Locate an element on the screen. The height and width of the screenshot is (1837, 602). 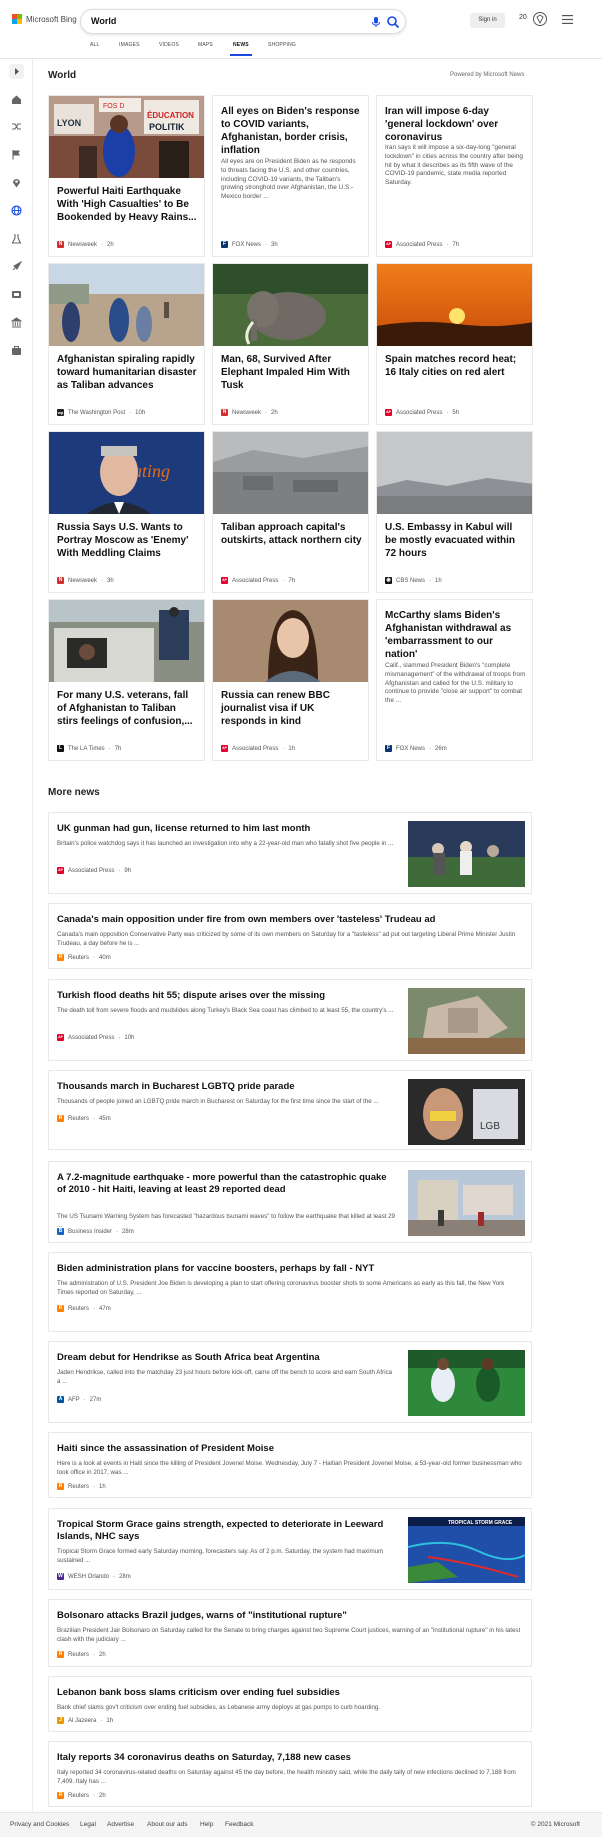
tab-videos: VIDEOS is located at coordinates (169, 45).